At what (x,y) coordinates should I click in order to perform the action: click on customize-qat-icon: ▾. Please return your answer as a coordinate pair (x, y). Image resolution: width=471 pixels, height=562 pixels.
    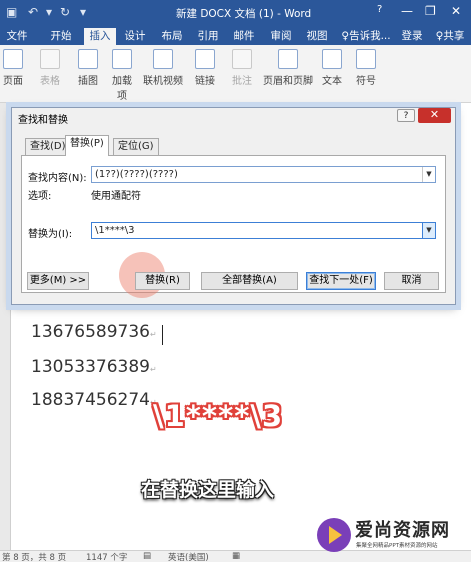
    Looking at the image, I should click on (83, 12).